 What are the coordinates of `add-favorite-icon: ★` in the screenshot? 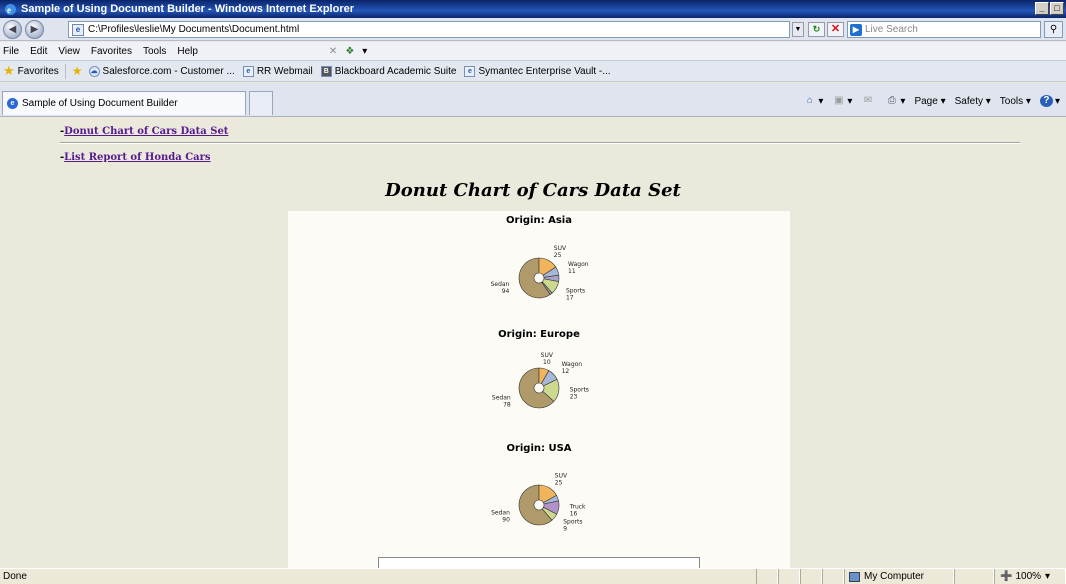 It's located at (77, 71).